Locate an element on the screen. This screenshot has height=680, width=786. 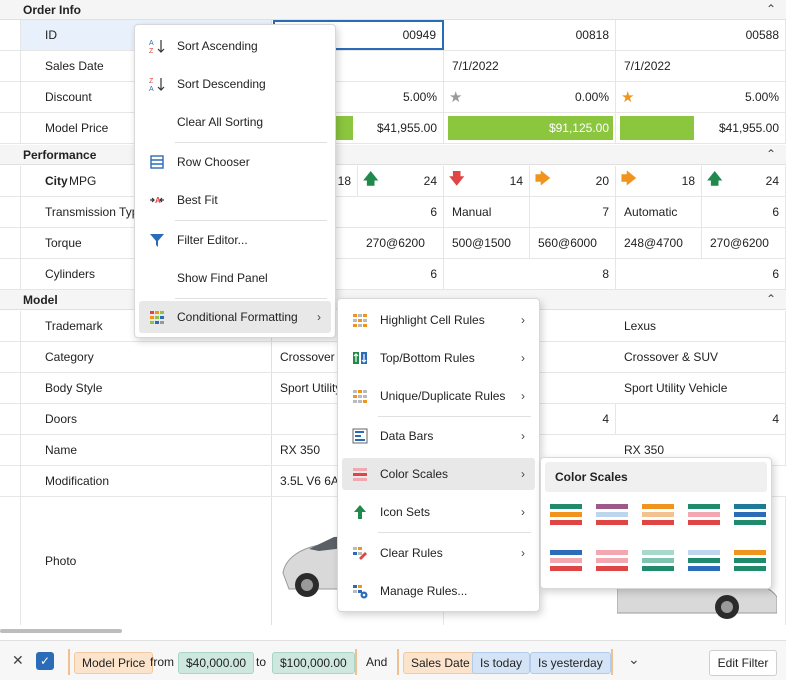
filter-group-and: And is located at coordinates (376, 662).